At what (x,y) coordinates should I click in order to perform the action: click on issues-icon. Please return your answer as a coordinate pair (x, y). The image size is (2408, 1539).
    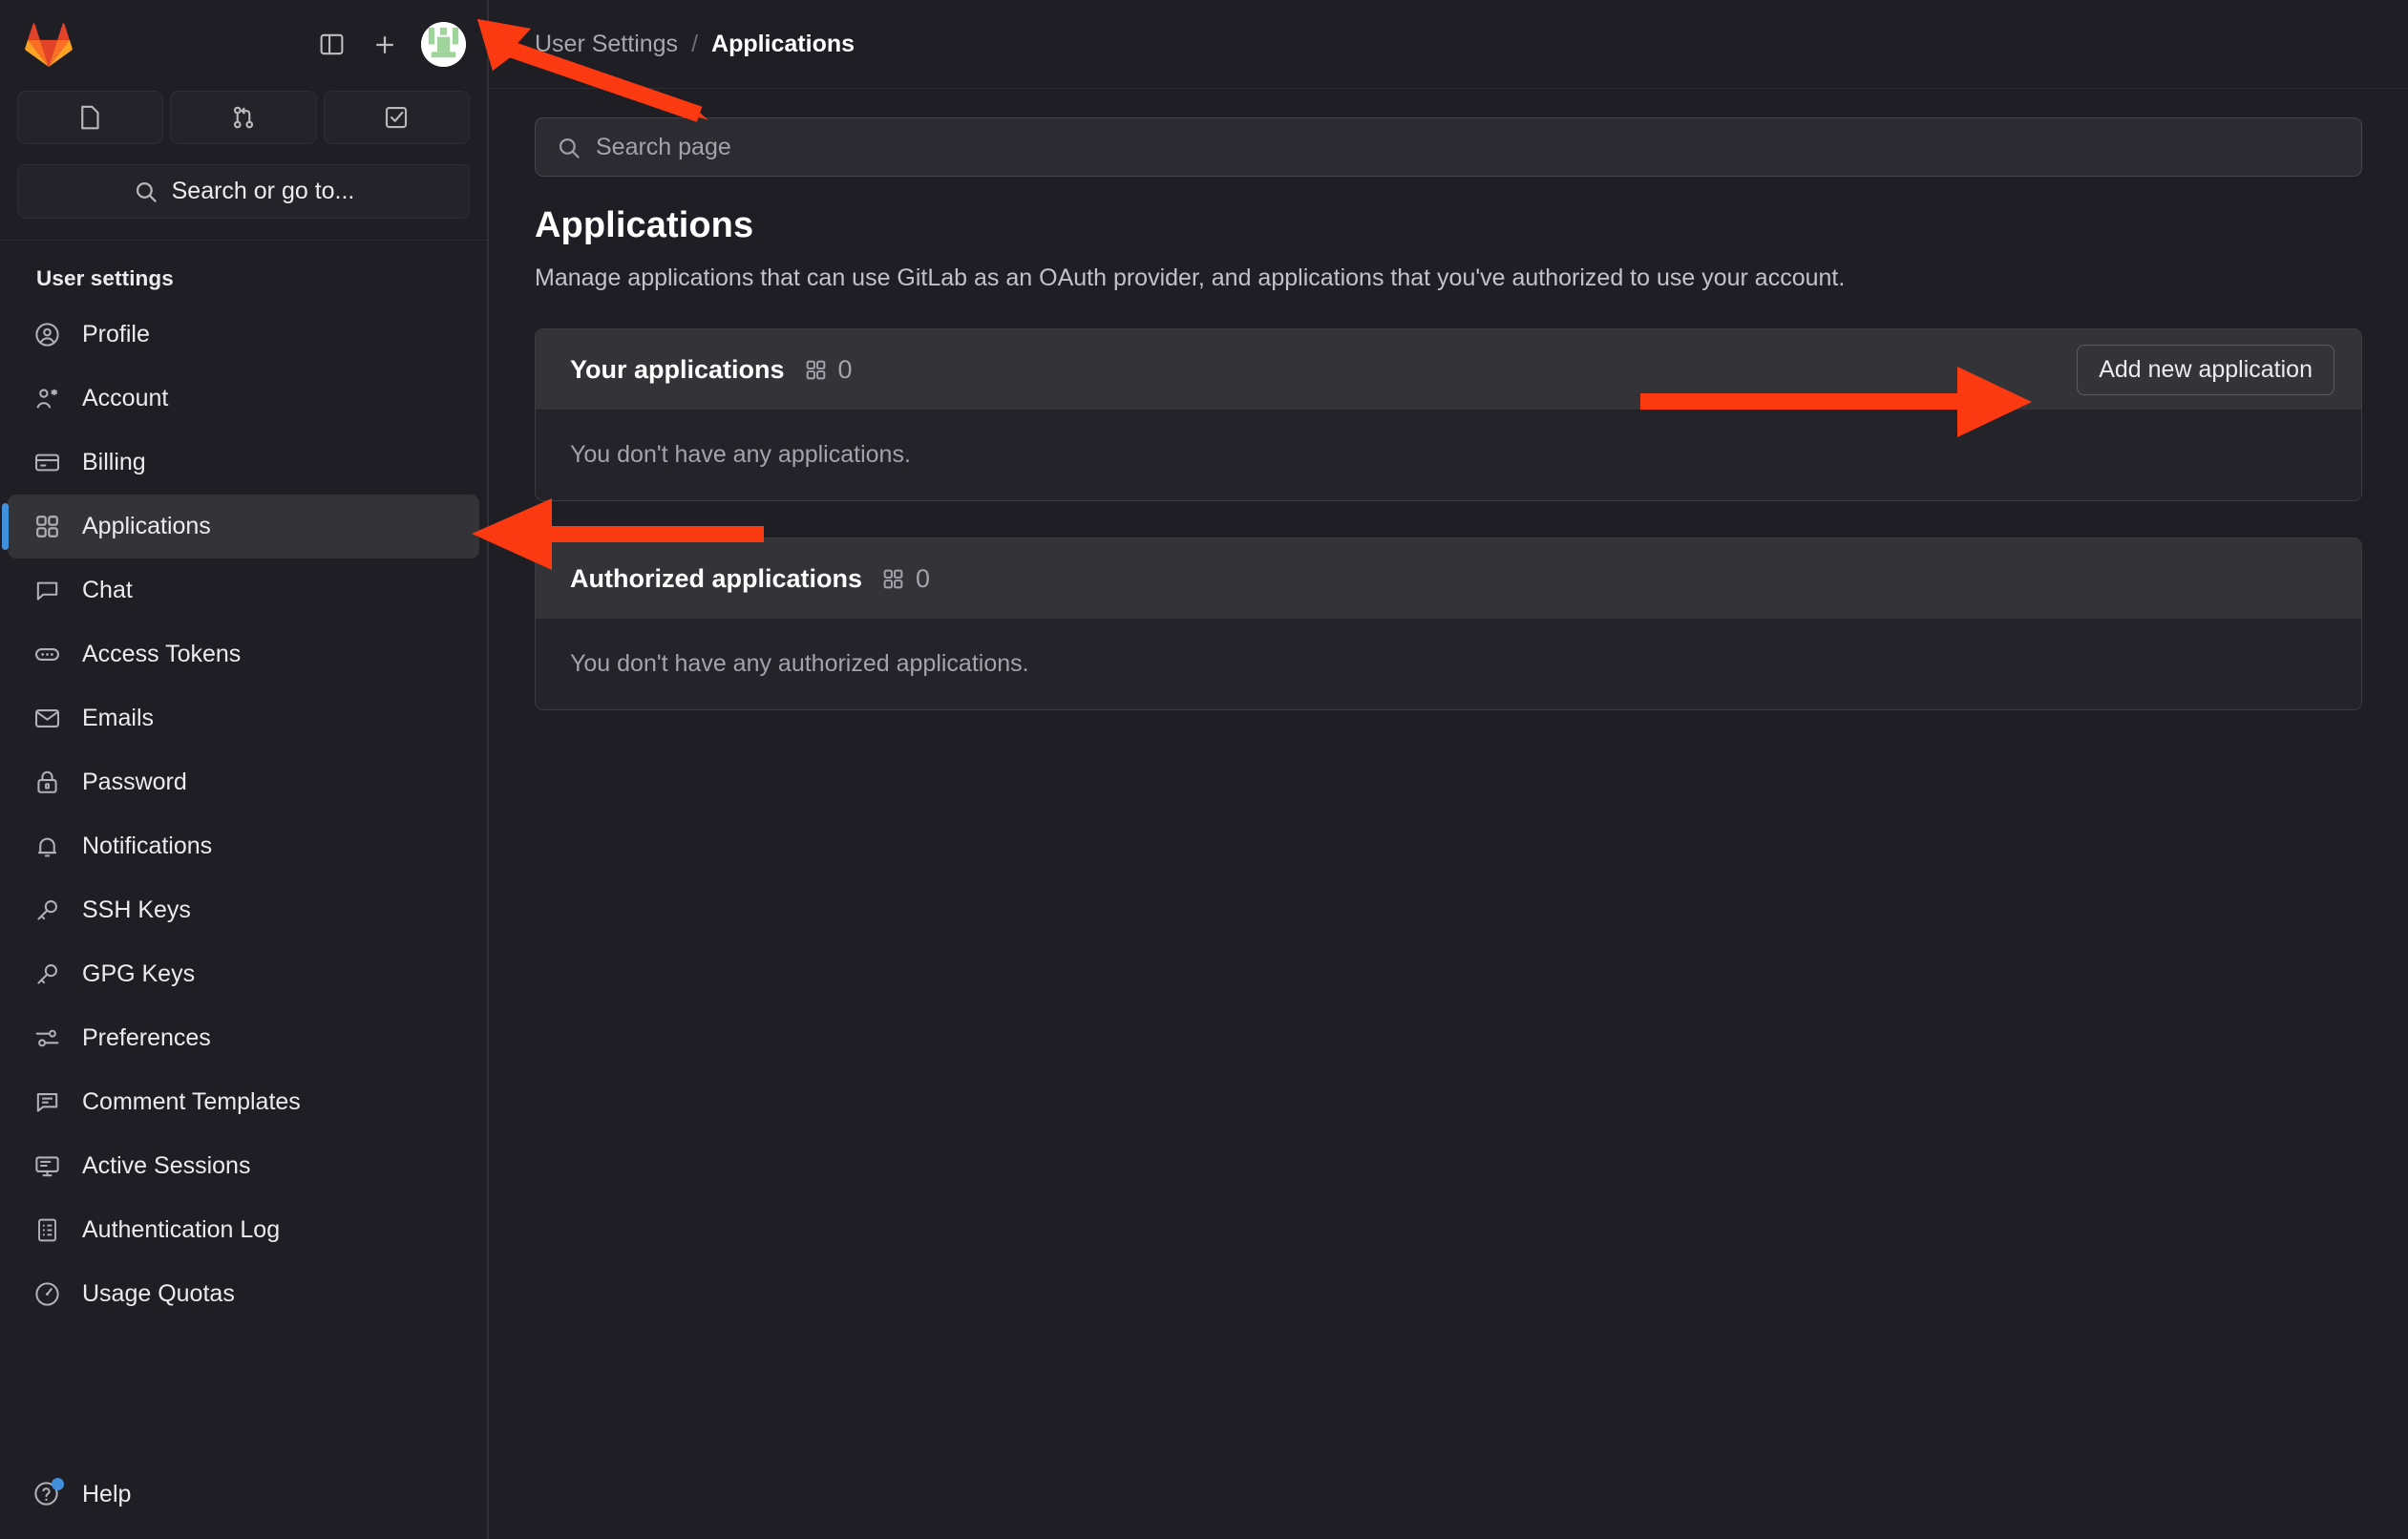
    Looking at the image, I should click on (90, 117).